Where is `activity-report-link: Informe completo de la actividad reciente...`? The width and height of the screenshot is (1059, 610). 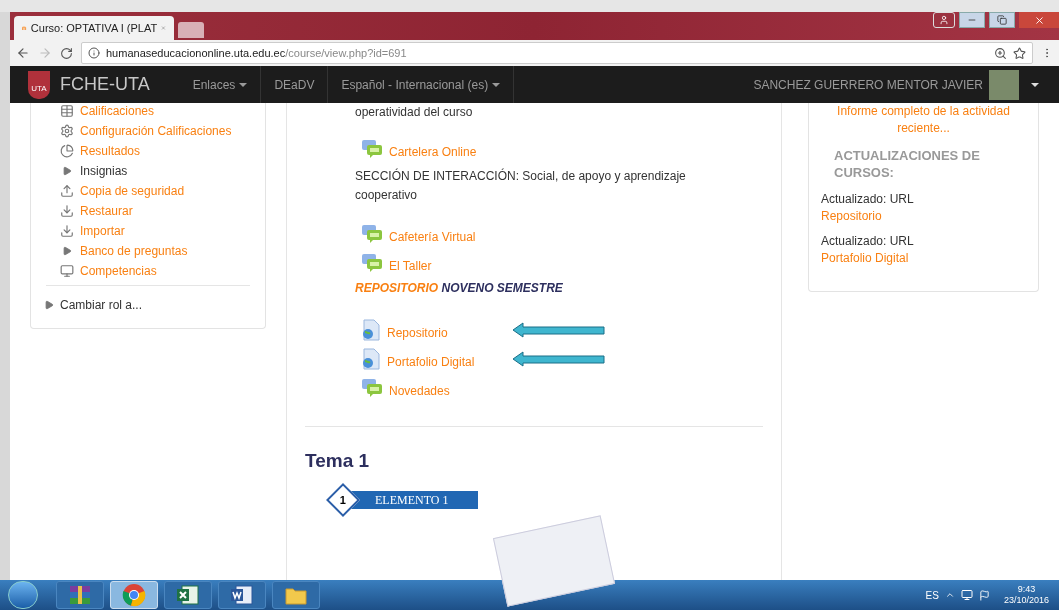
activity-report-link: Informe completo de la actividad reciente... is located at coordinates (923, 120).